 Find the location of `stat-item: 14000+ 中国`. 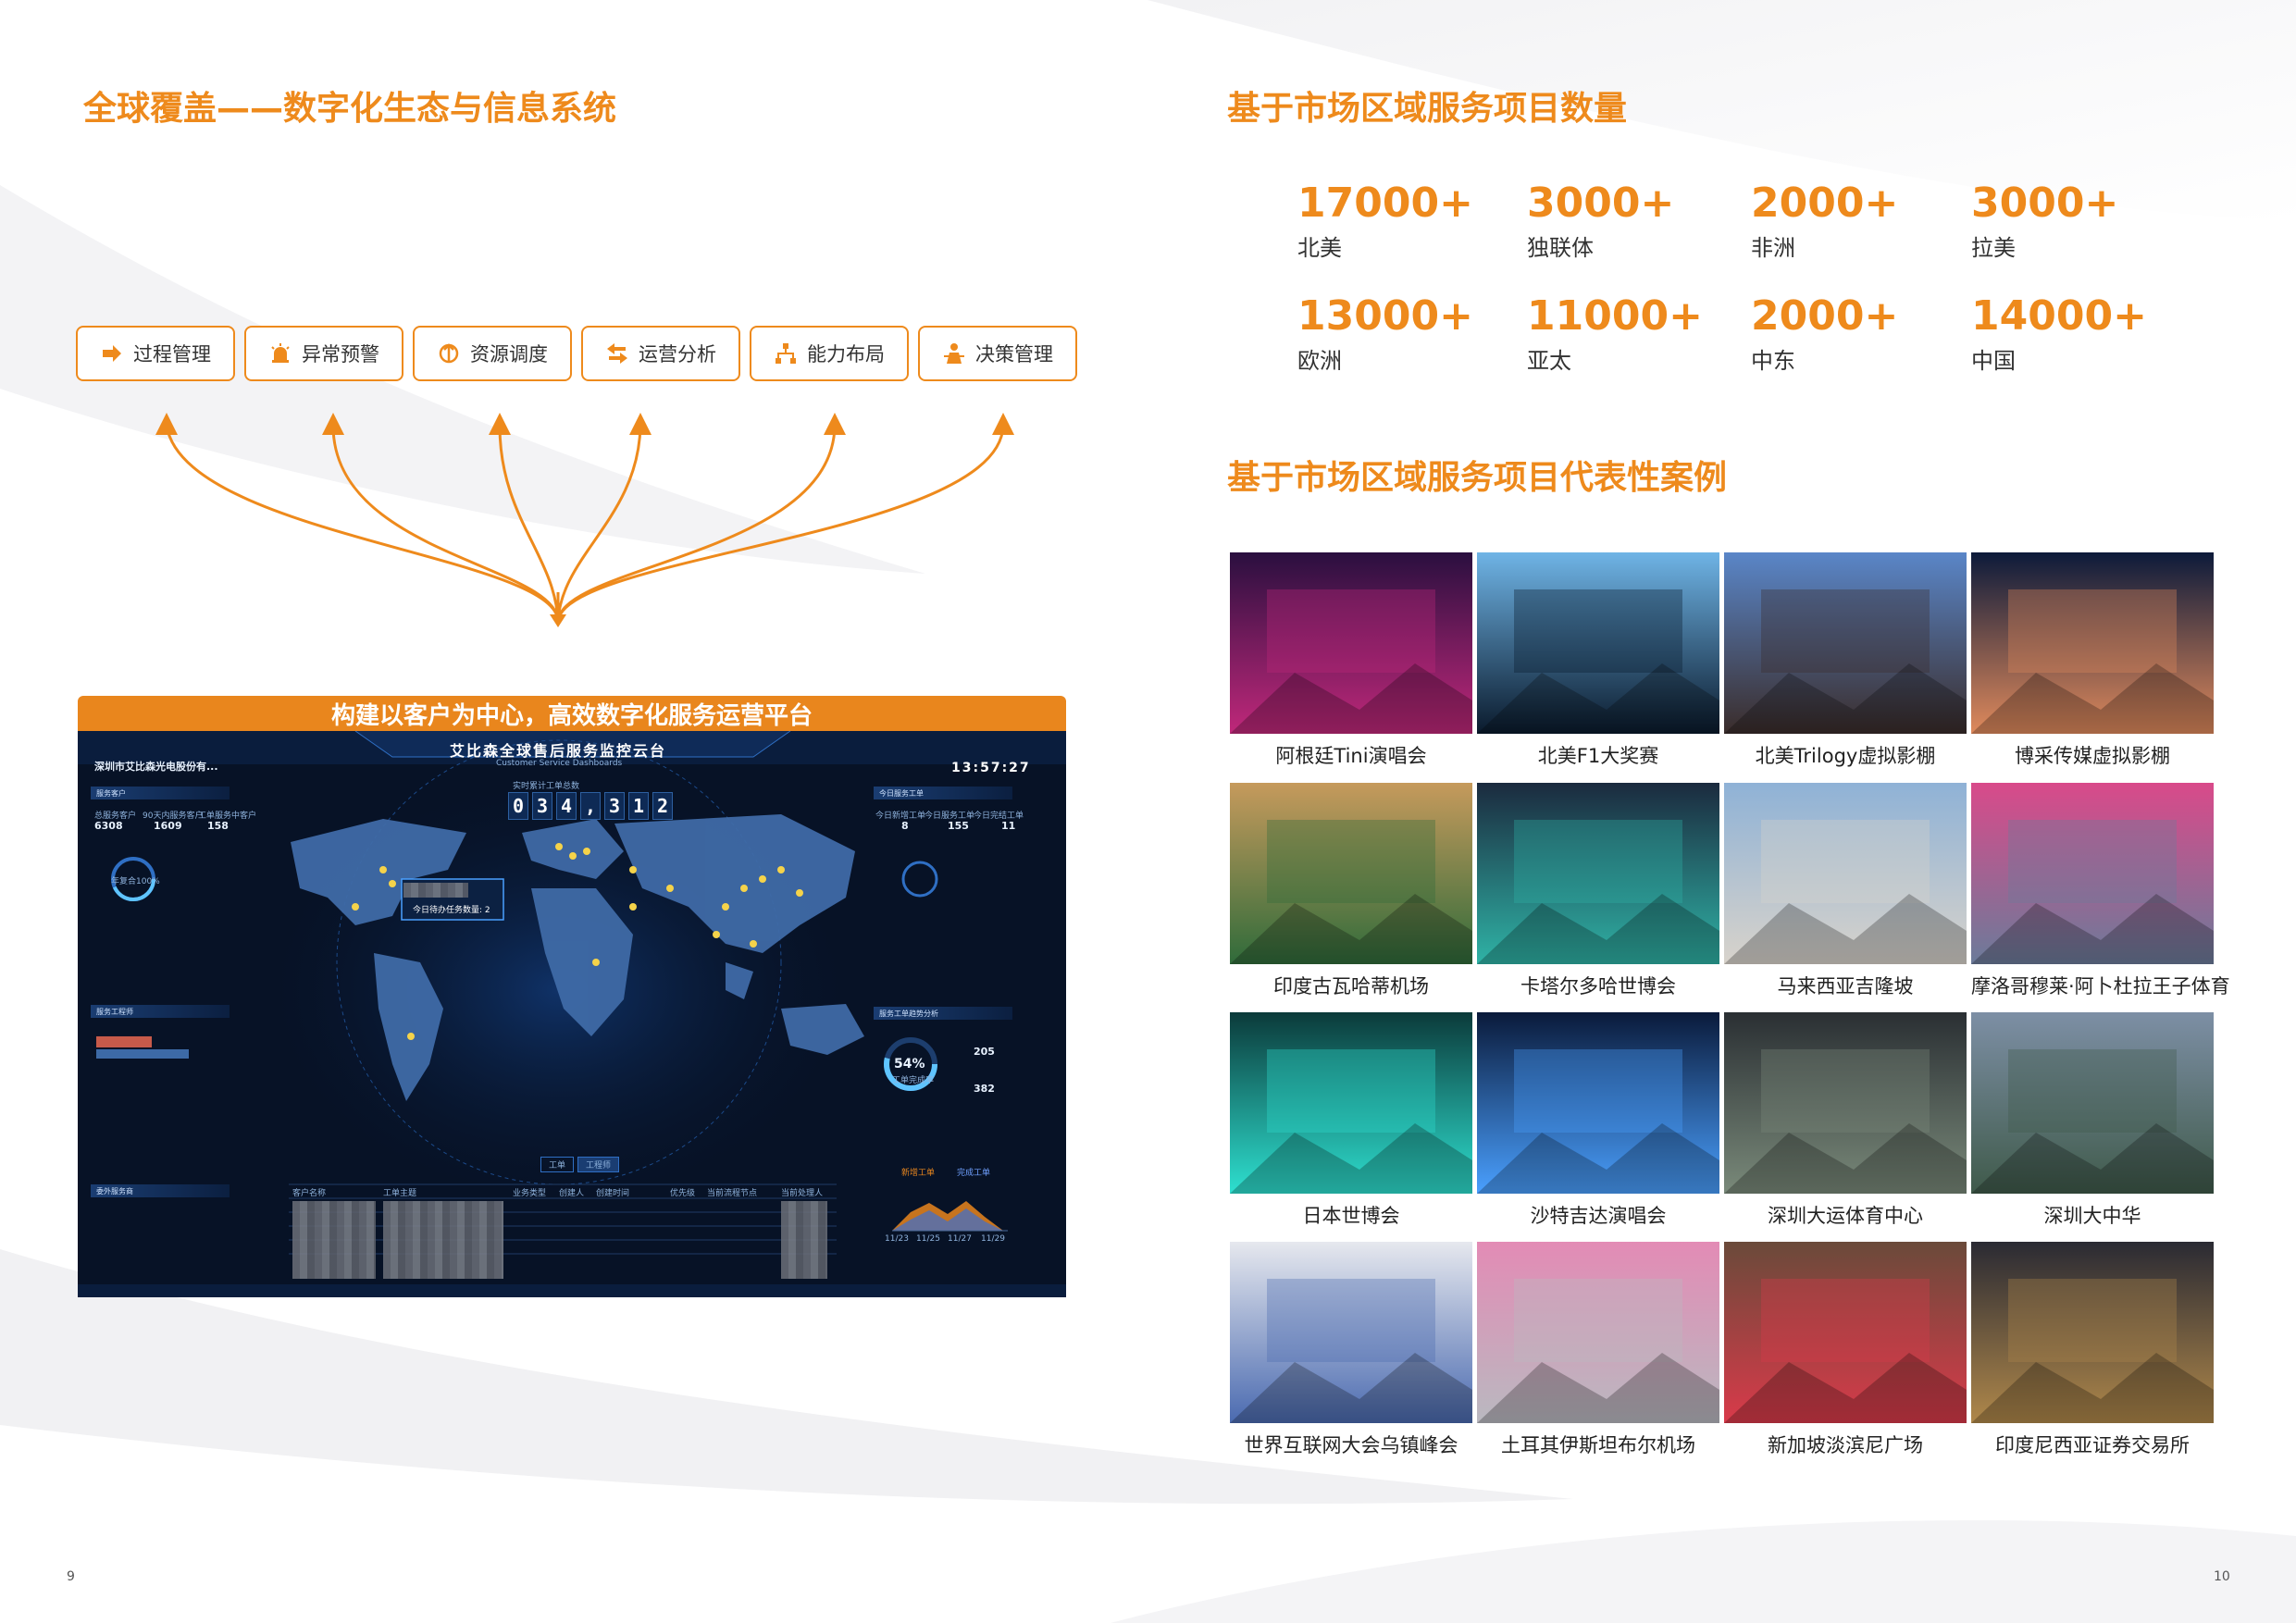

stat-item: 14000+ 中国 is located at coordinates (2059, 333).